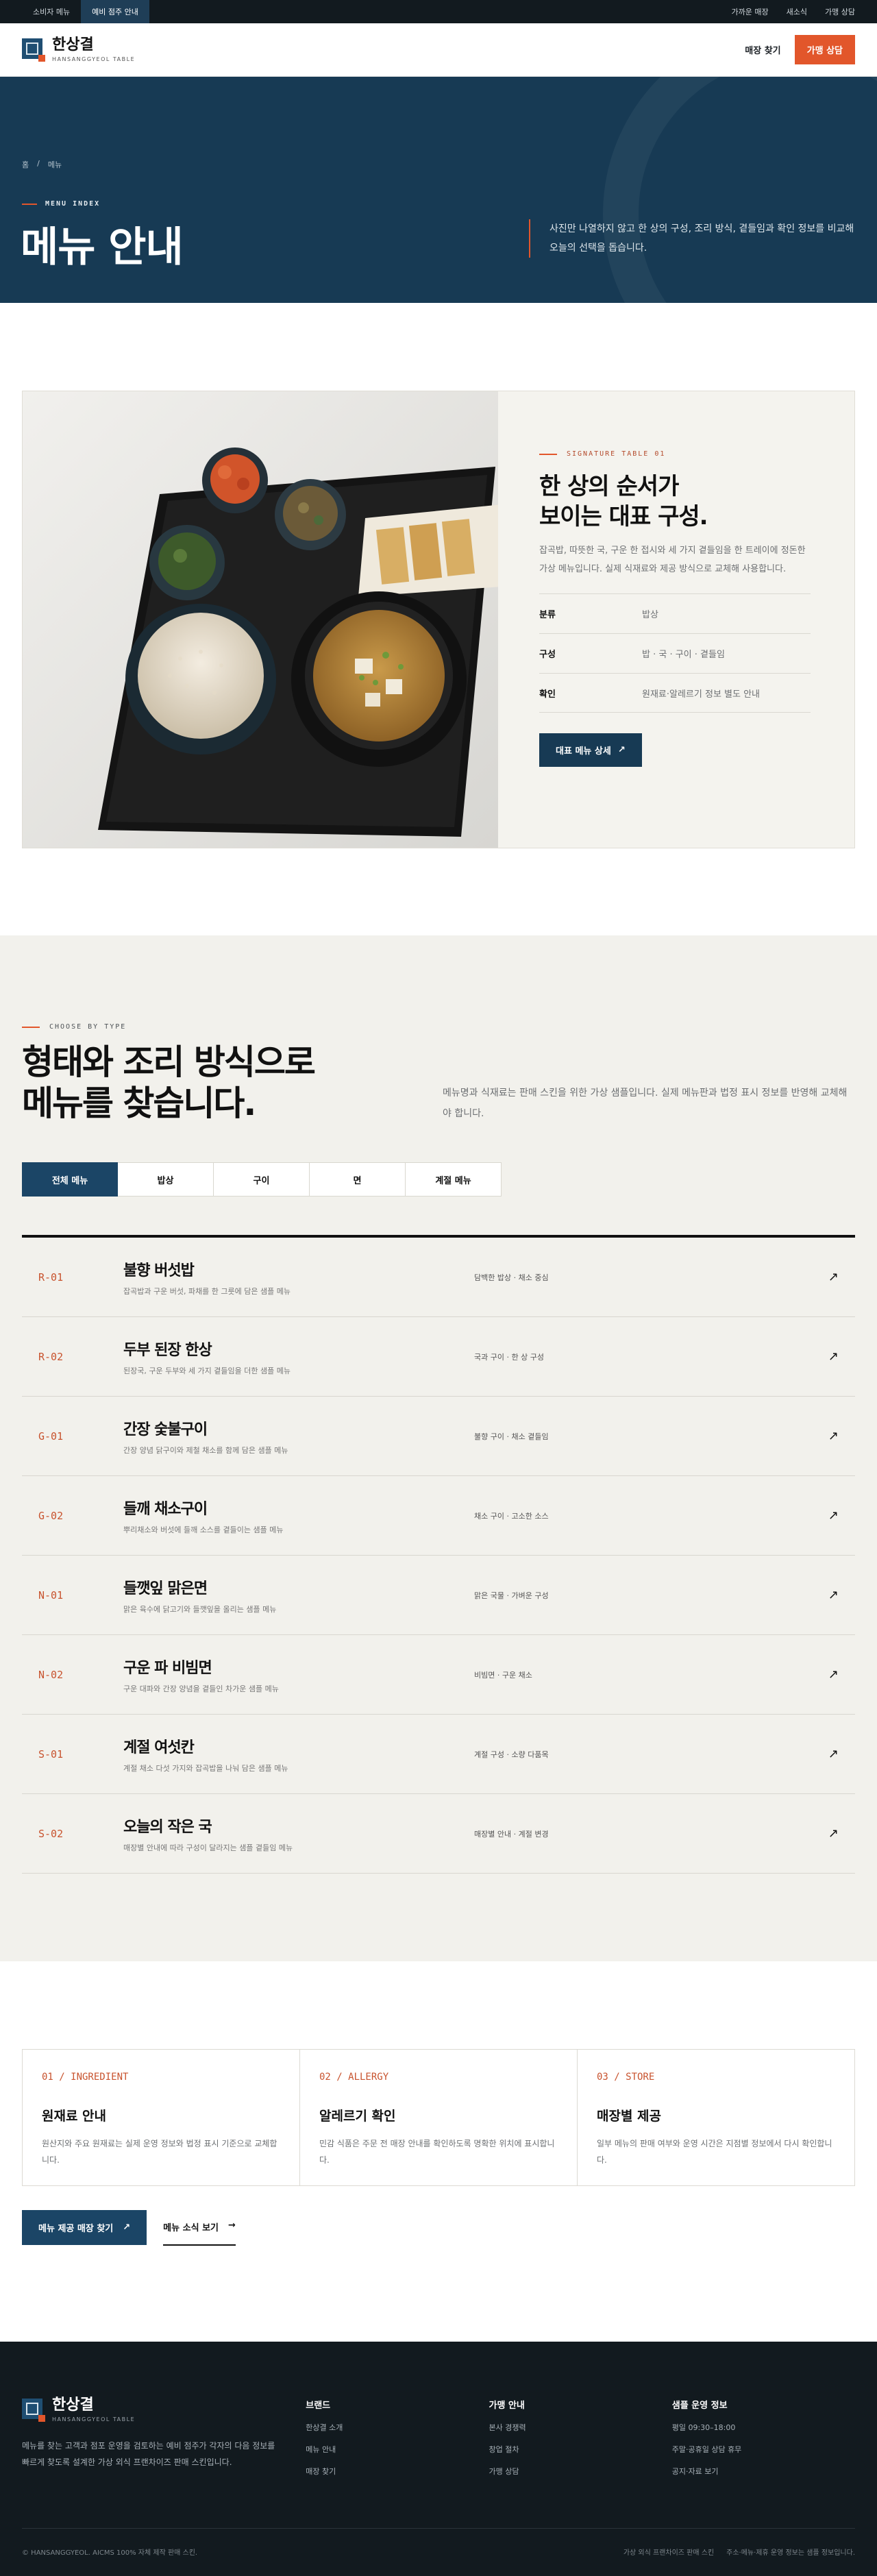 Image resolution: width=877 pixels, height=2576 pixels. Describe the element at coordinates (169, 1083) in the screenshot. I see `menu-section-title: 형태와 조리 방식으로 메뉴를 찾습니다.` at that location.